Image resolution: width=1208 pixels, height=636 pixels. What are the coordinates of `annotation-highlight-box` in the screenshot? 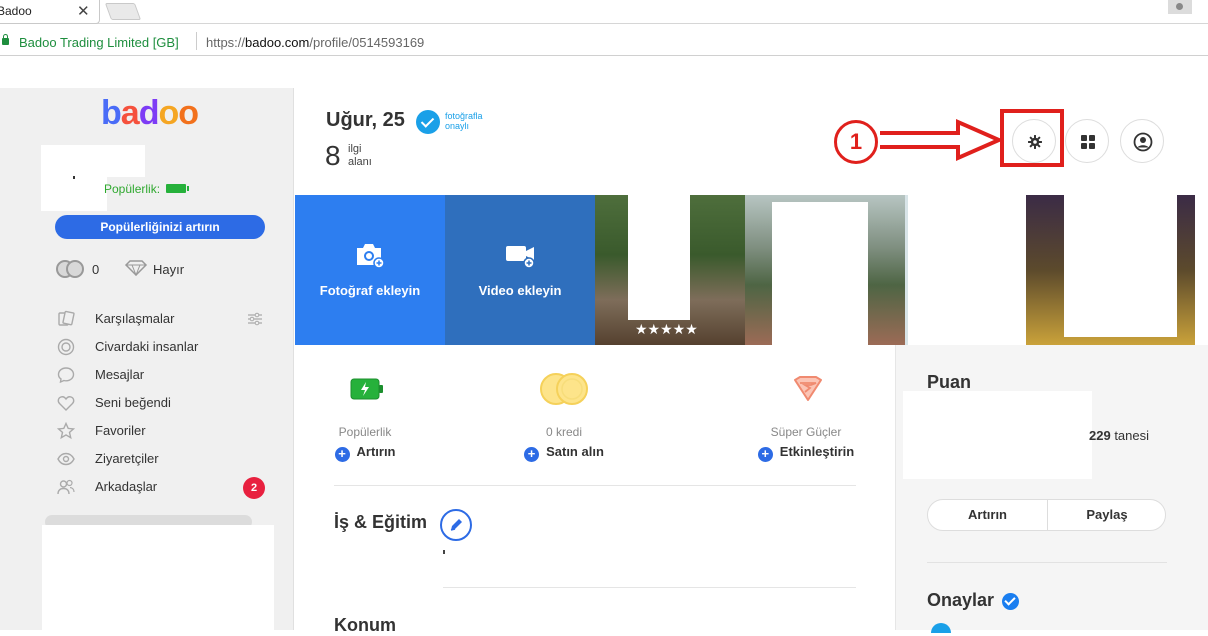 It's located at (1032, 138).